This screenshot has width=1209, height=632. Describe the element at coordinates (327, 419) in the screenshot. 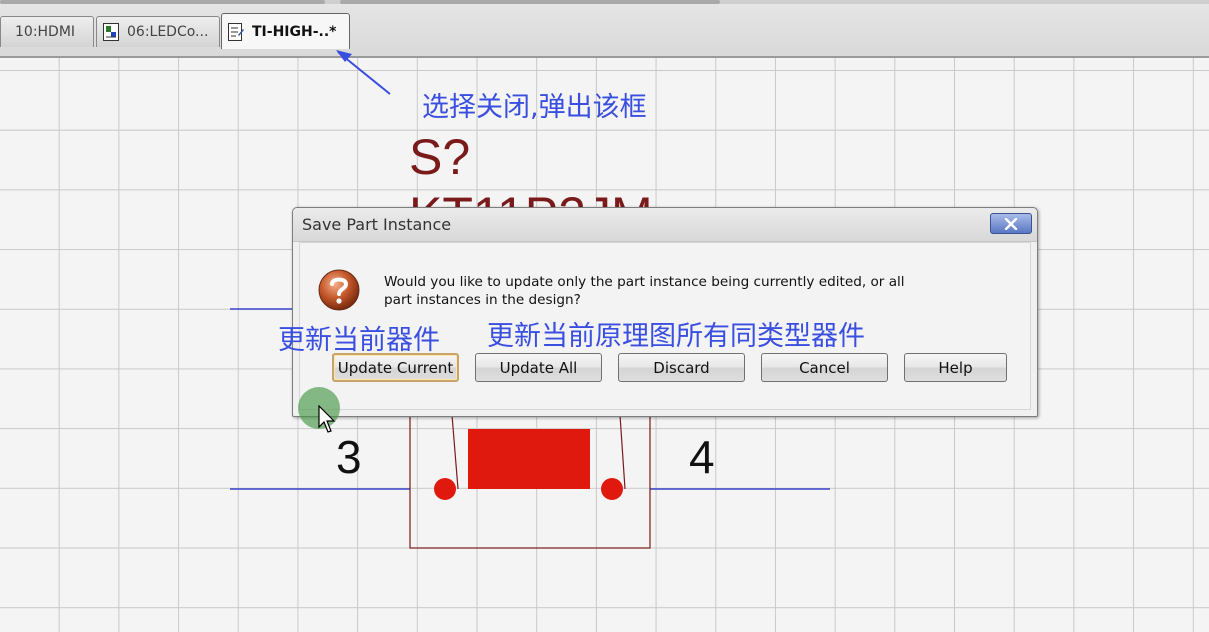

I see `mouse-pointer-icon` at that location.